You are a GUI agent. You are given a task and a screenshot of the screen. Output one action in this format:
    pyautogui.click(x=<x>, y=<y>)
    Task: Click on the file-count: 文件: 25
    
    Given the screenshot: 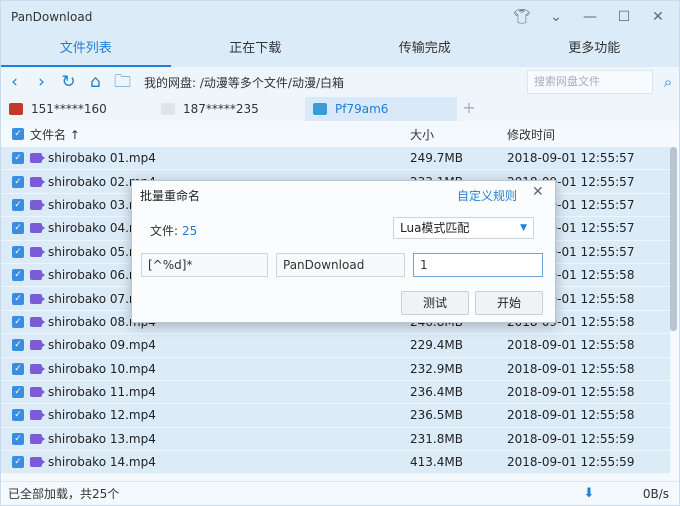 What is the action you would take?
    pyautogui.click(x=173, y=230)
    